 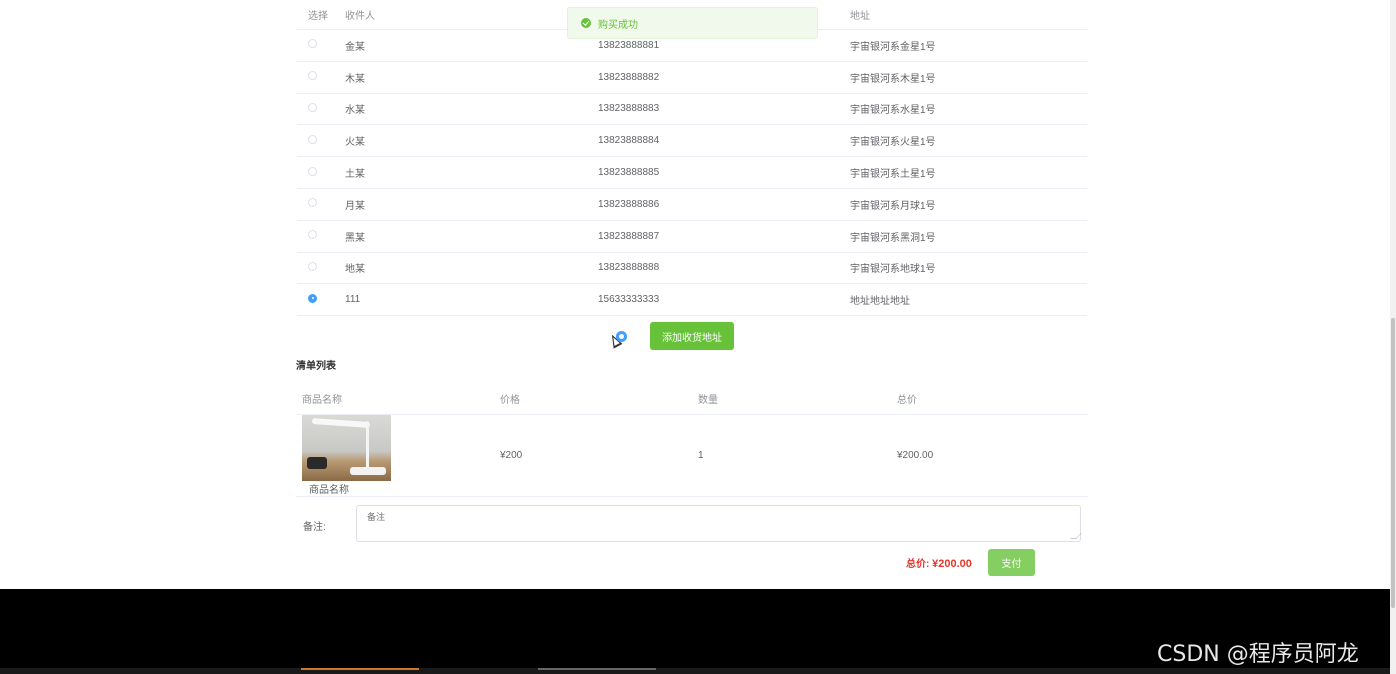 I want to click on total-price: 总价: ¥200.00, so click(x=939, y=562).